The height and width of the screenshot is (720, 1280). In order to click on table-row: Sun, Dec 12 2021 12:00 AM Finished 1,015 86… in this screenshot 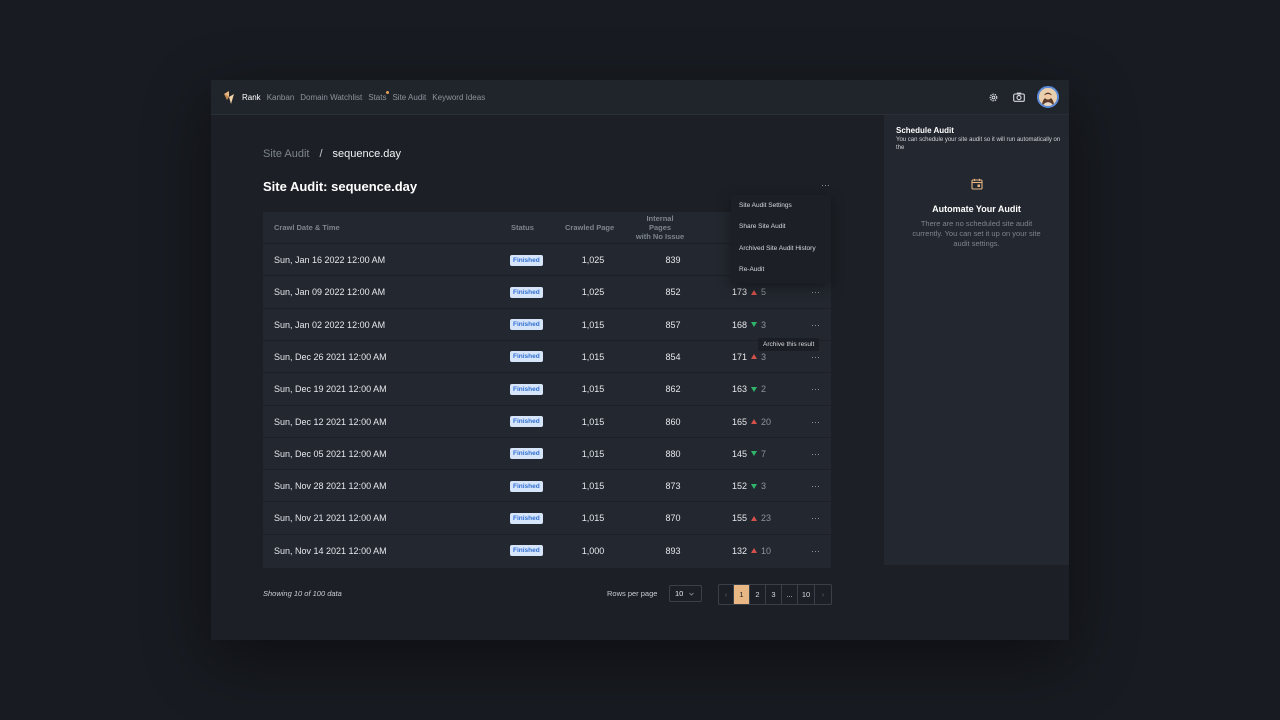, I will do `click(547, 421)`.